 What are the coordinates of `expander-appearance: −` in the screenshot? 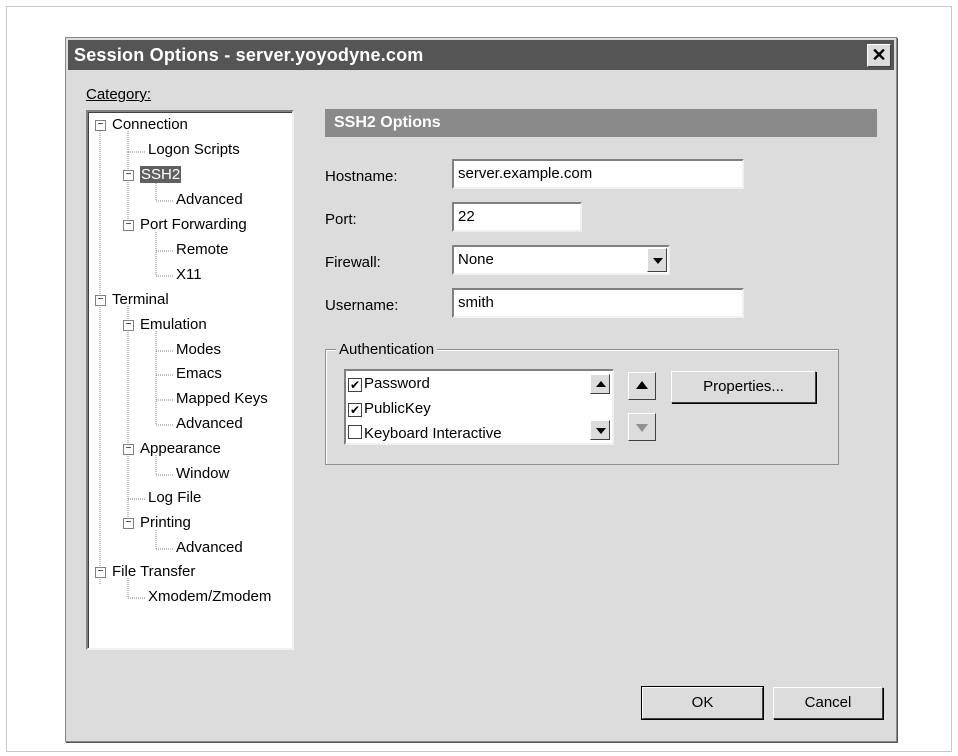 It's located at (128, 449).